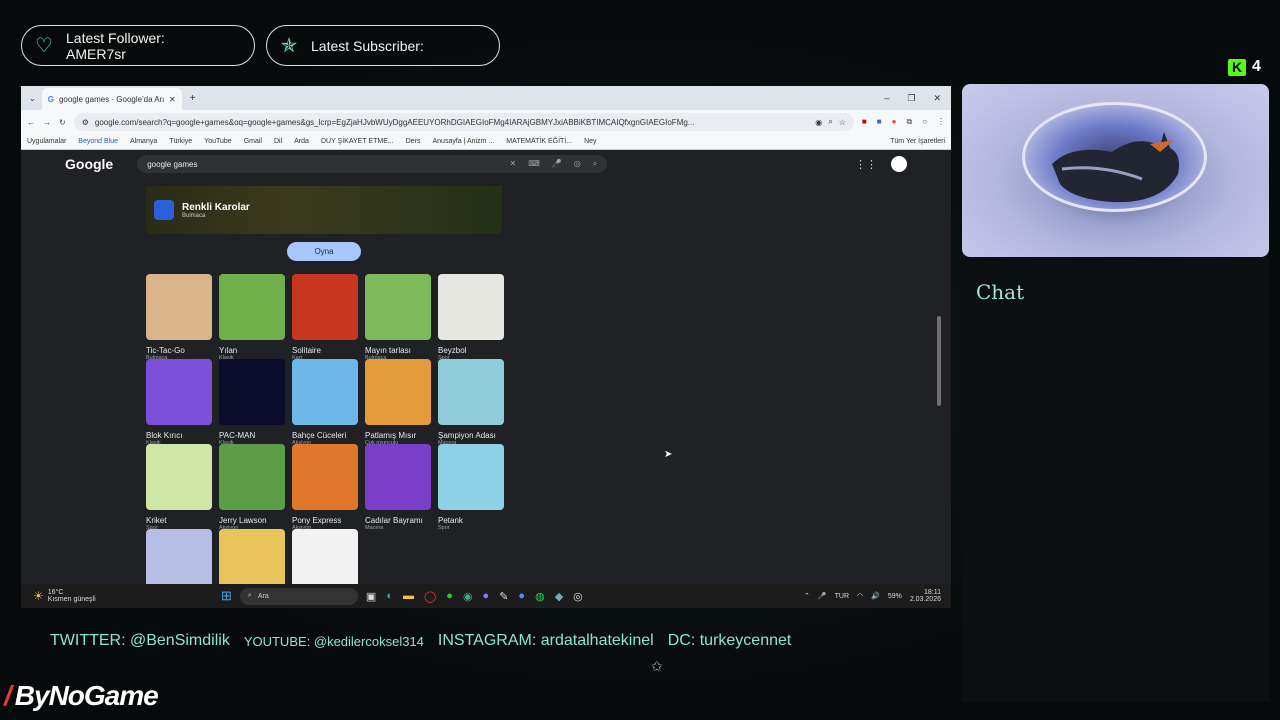 This screenshot has height=720, width=1280. Describe the element at coordinates (121, 596) in the screenshot. I see `weather-widget: ☀ 16°C Kısmen güneşli` at that location.